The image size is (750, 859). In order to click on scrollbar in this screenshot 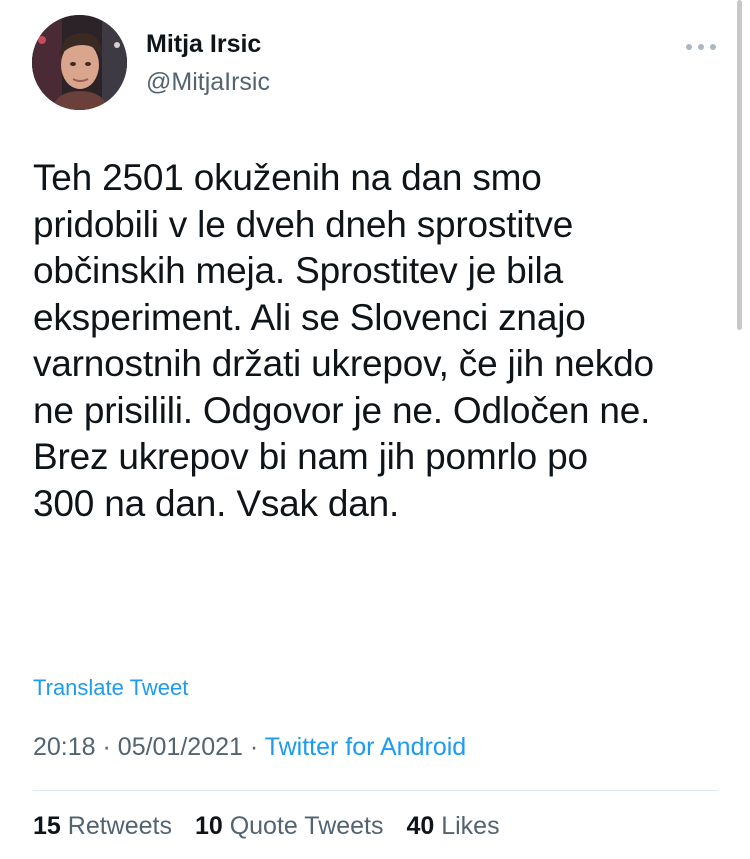, I will do `click(739, 165)`.